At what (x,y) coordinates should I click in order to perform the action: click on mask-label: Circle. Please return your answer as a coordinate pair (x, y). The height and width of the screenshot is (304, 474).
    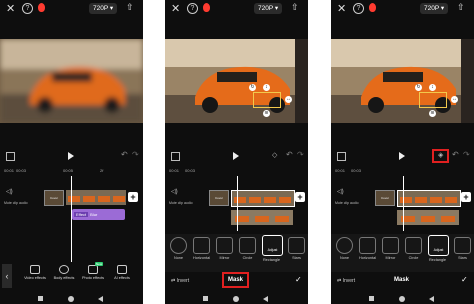
    Looking at the image, I should click on (247, 258).